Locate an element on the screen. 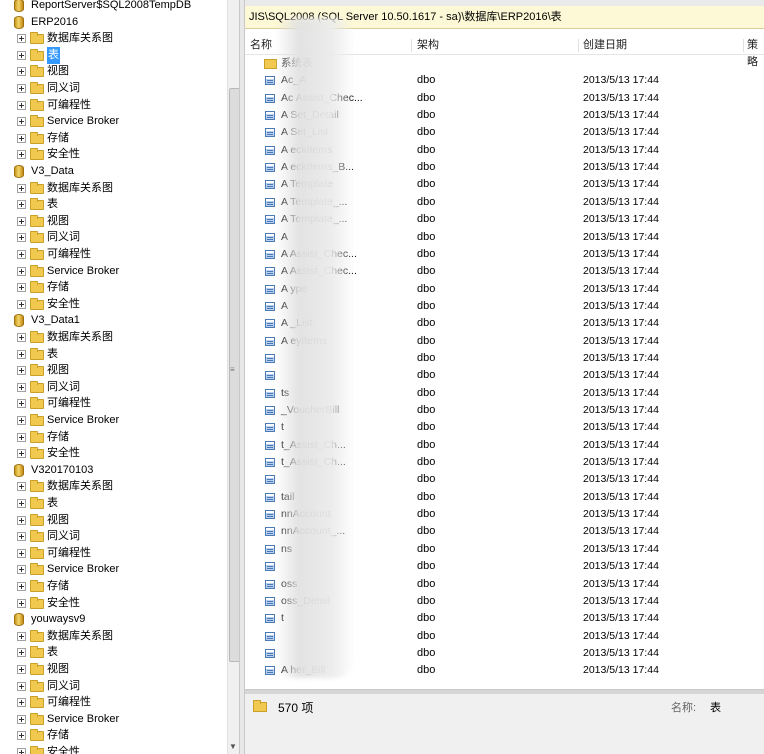 Image resolution: width=764 pixels, height=754 pixels. tree-database-node: youwaysv9 is located at coordinates (113, 619).